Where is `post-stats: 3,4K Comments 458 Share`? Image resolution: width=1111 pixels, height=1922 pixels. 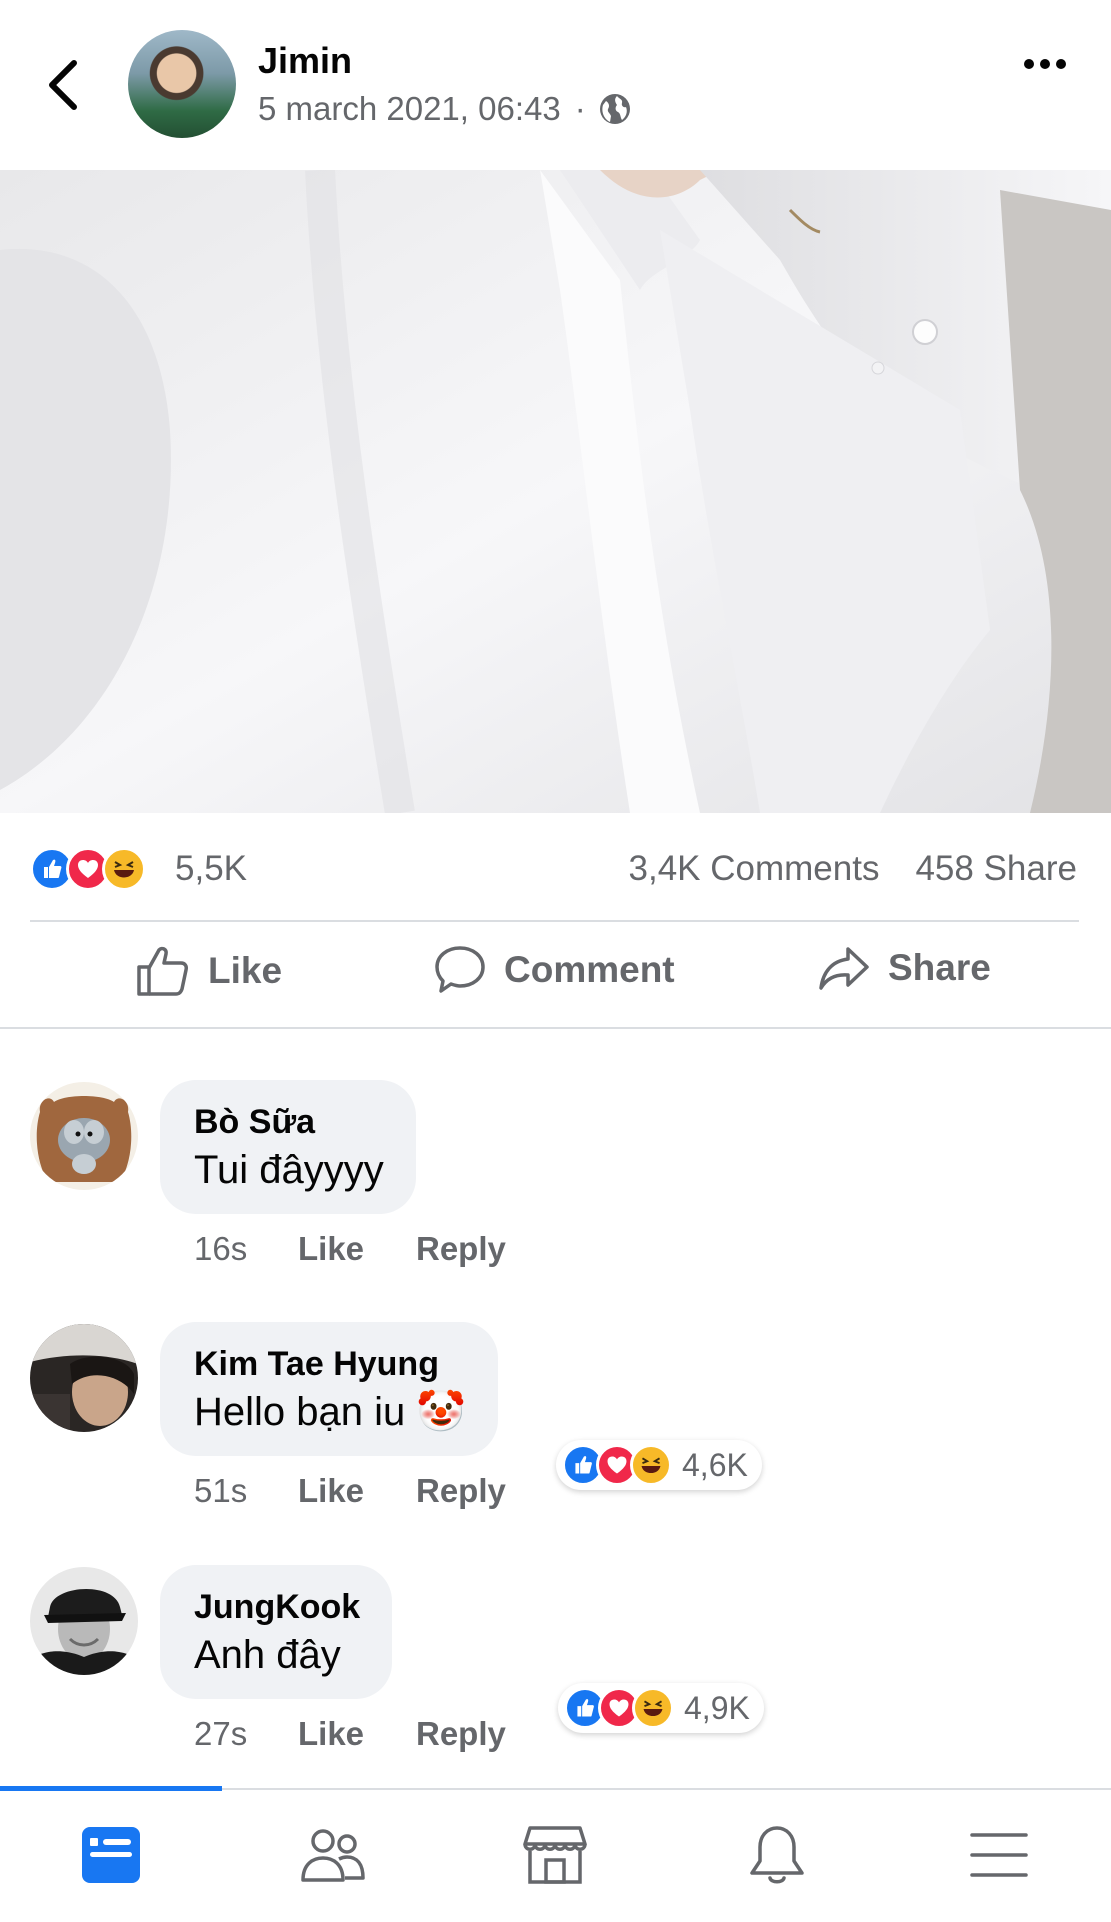 post-stats: 3,4K Comments 458 Share is located at coordinates (853, 869).